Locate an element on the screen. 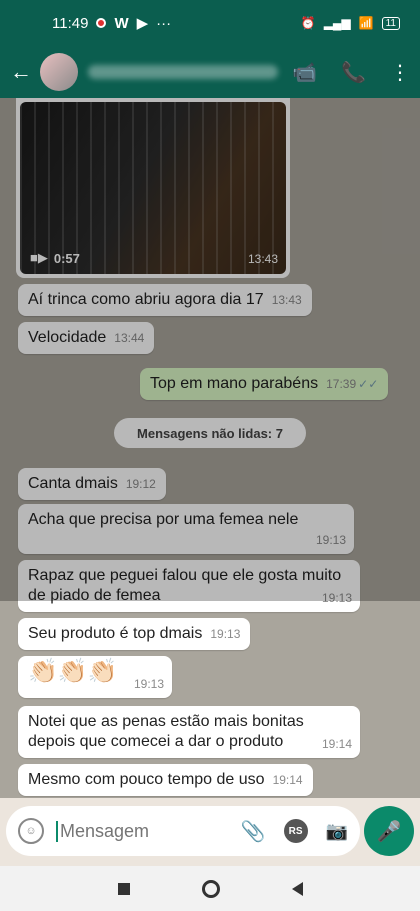 The height and width of the screenshot is (911, 420). message-text: Canta dmais is located at coordinates (73, 483).